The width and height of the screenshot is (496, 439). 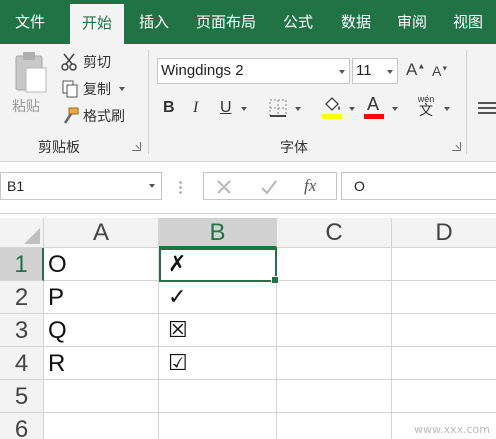 I want to click on font-size-box: 11, so click(x=375, y=71).